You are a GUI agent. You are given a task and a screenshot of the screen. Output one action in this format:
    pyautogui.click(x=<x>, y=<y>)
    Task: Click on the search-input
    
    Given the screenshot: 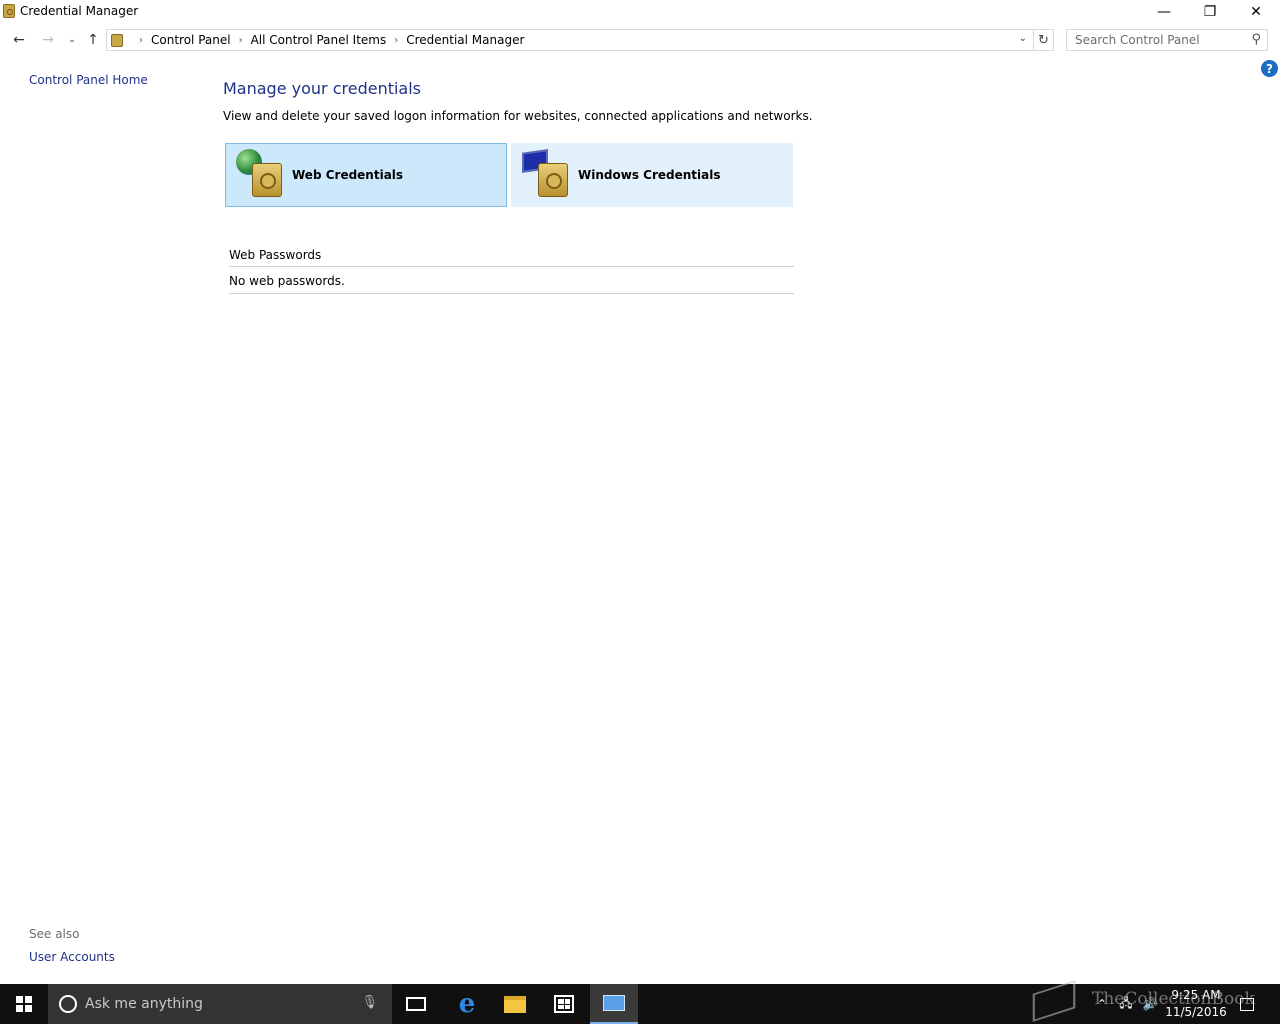 What is the action you would take?
    pyautogui.click(x=1152, y=40)
    